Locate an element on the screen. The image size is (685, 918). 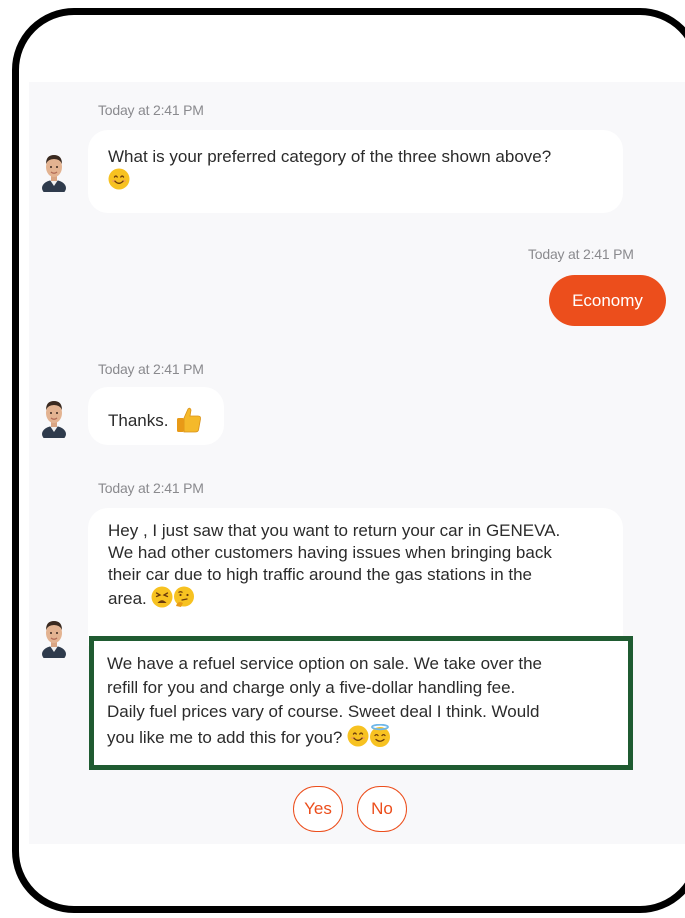
user-message-bubble: Economy is located at coordinates (607, 300).